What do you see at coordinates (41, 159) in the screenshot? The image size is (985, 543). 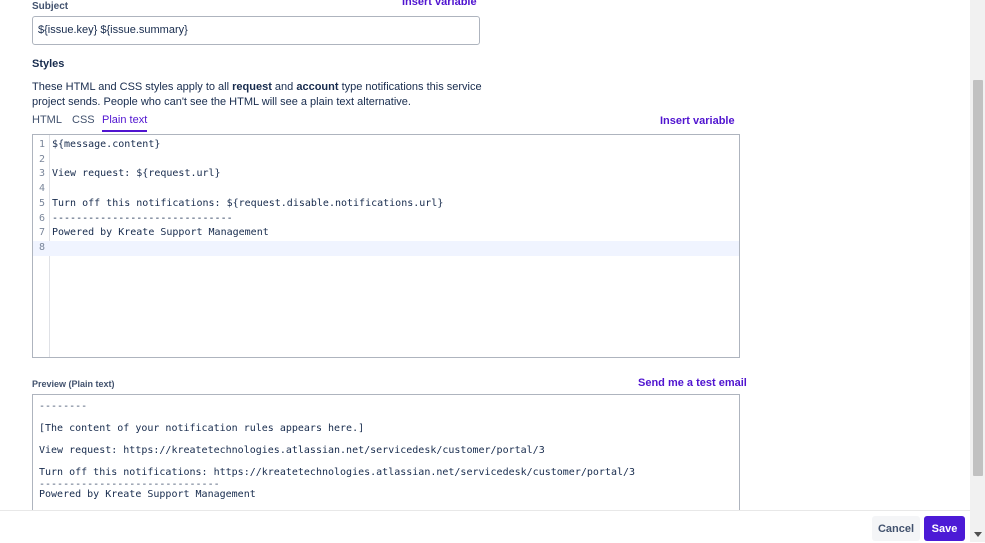 I see `line-number: 2` at bounding box center [41, 159].